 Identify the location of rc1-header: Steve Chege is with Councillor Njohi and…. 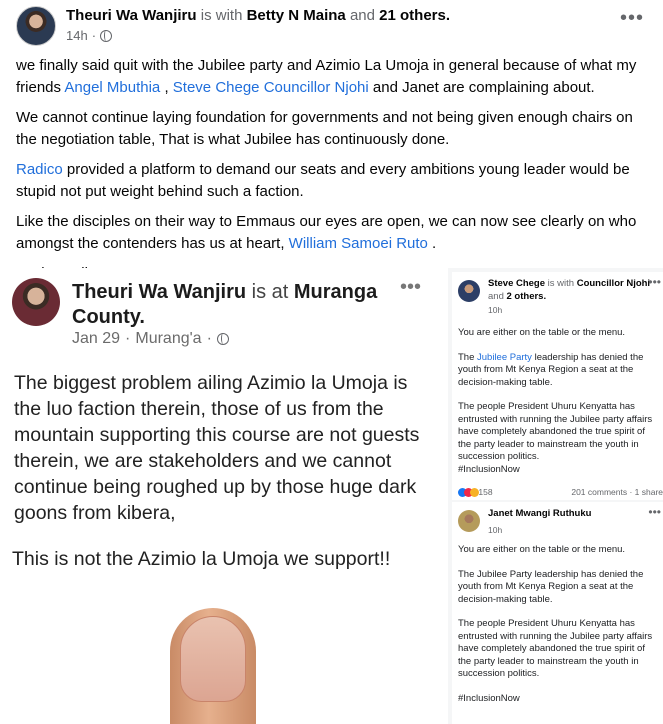
(573, 290).